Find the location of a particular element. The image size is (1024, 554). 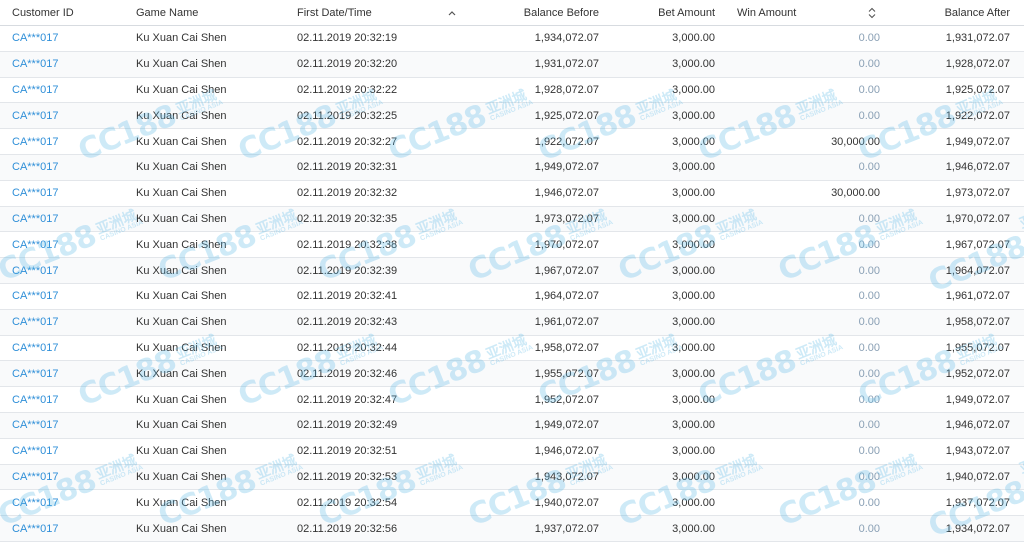

balance-before-cell: 1,973,072.07 is located at coordinates (566, 218).